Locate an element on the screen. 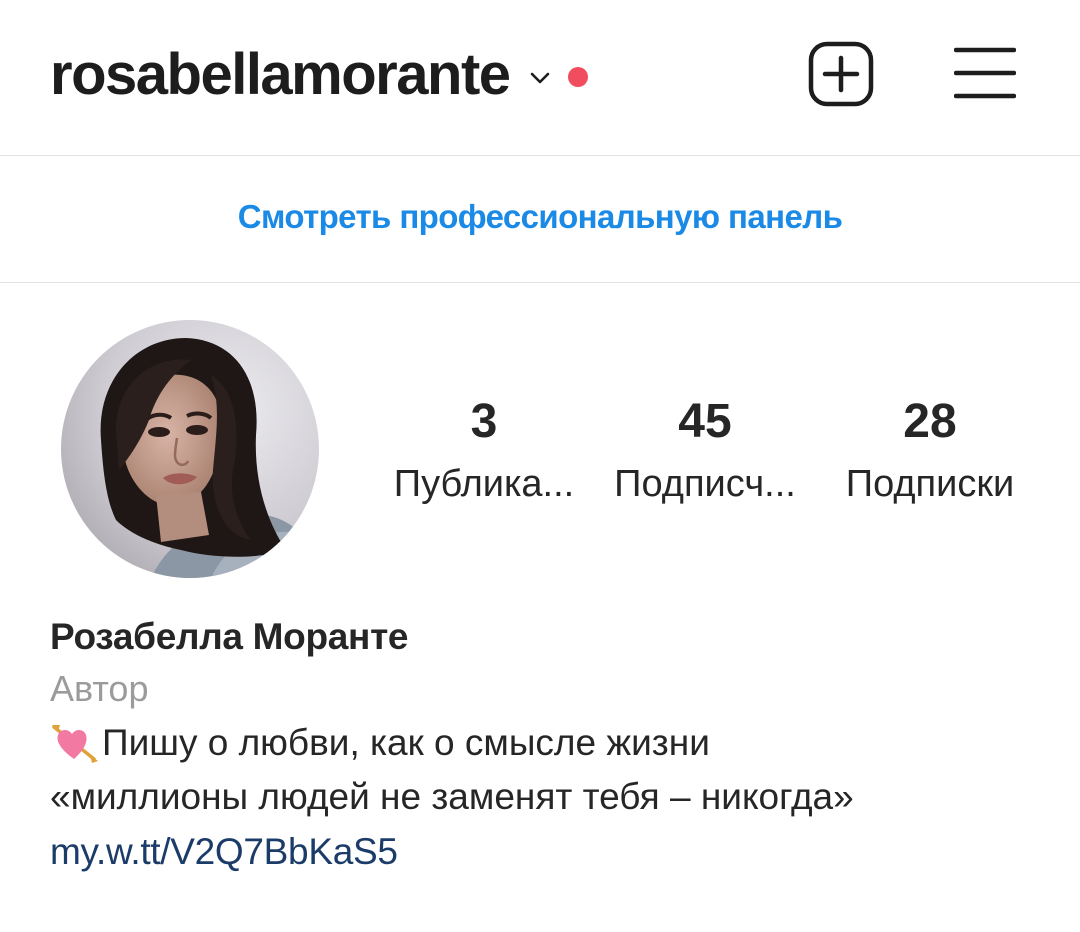 The image size is (1080, 932). full-name: Розабелла Моранте is located at coordinates (229, 636).